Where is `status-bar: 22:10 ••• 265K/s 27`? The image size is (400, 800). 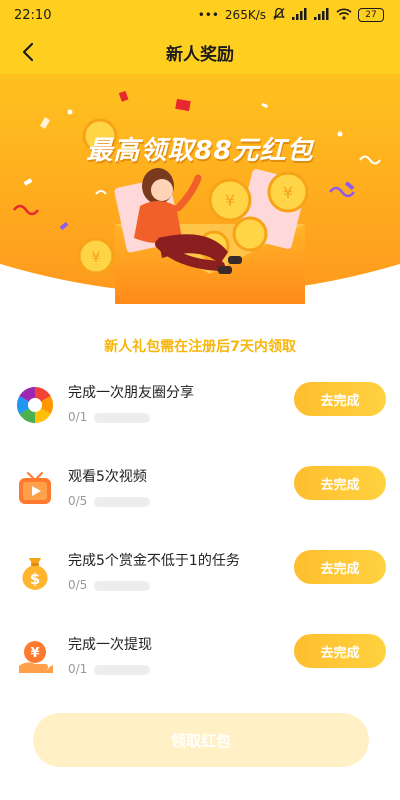 status-bar: 22:10 ••• 265K/s 27 is located at coordinates (200, 15).